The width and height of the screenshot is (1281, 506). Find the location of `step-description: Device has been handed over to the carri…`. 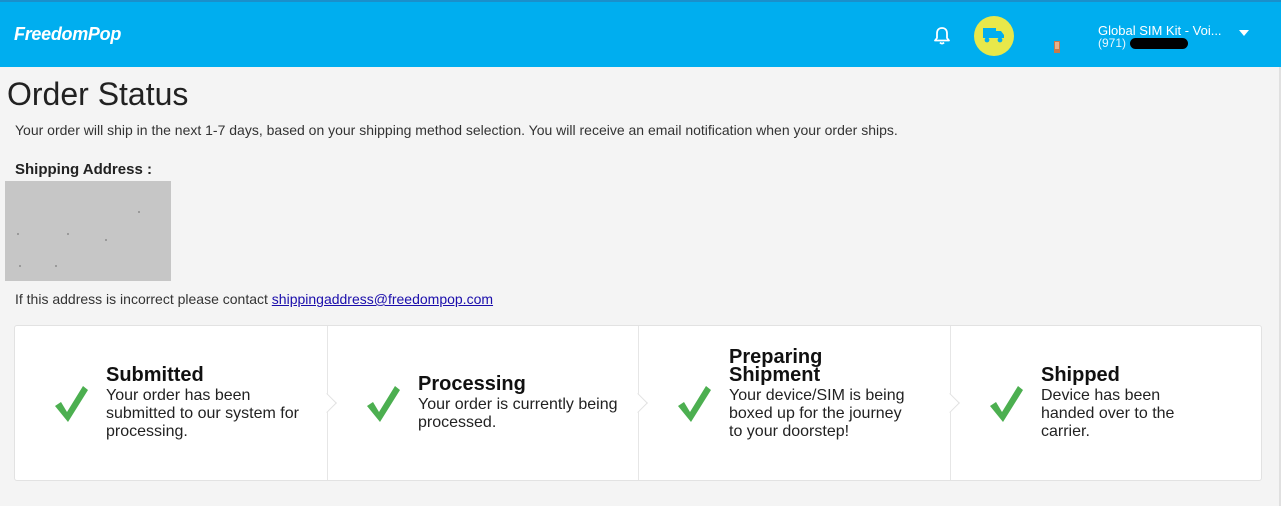

step-description: Device has been handed over to the carri… is located at coordinates (1108, 413).